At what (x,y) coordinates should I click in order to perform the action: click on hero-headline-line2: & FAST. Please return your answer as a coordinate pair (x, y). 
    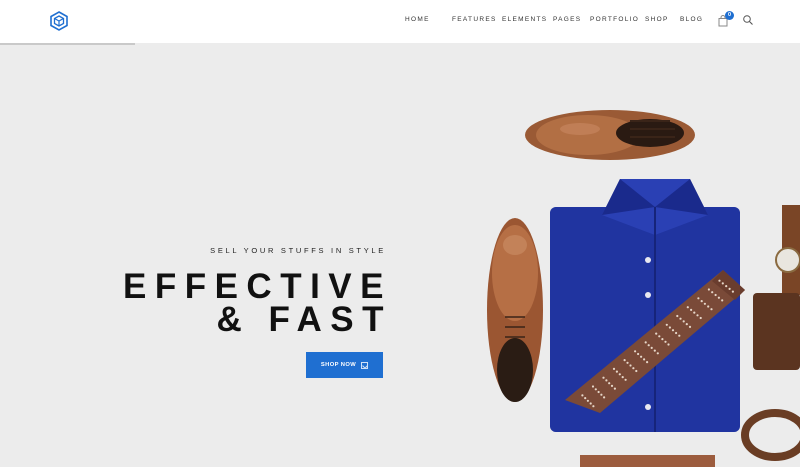
    Looking at the image, I should click on (304, 319).